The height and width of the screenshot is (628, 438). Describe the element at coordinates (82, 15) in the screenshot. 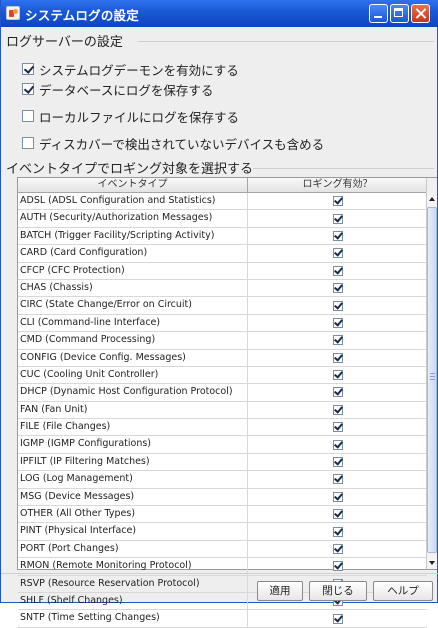

I see `window-title: システムログの設定` at that location.